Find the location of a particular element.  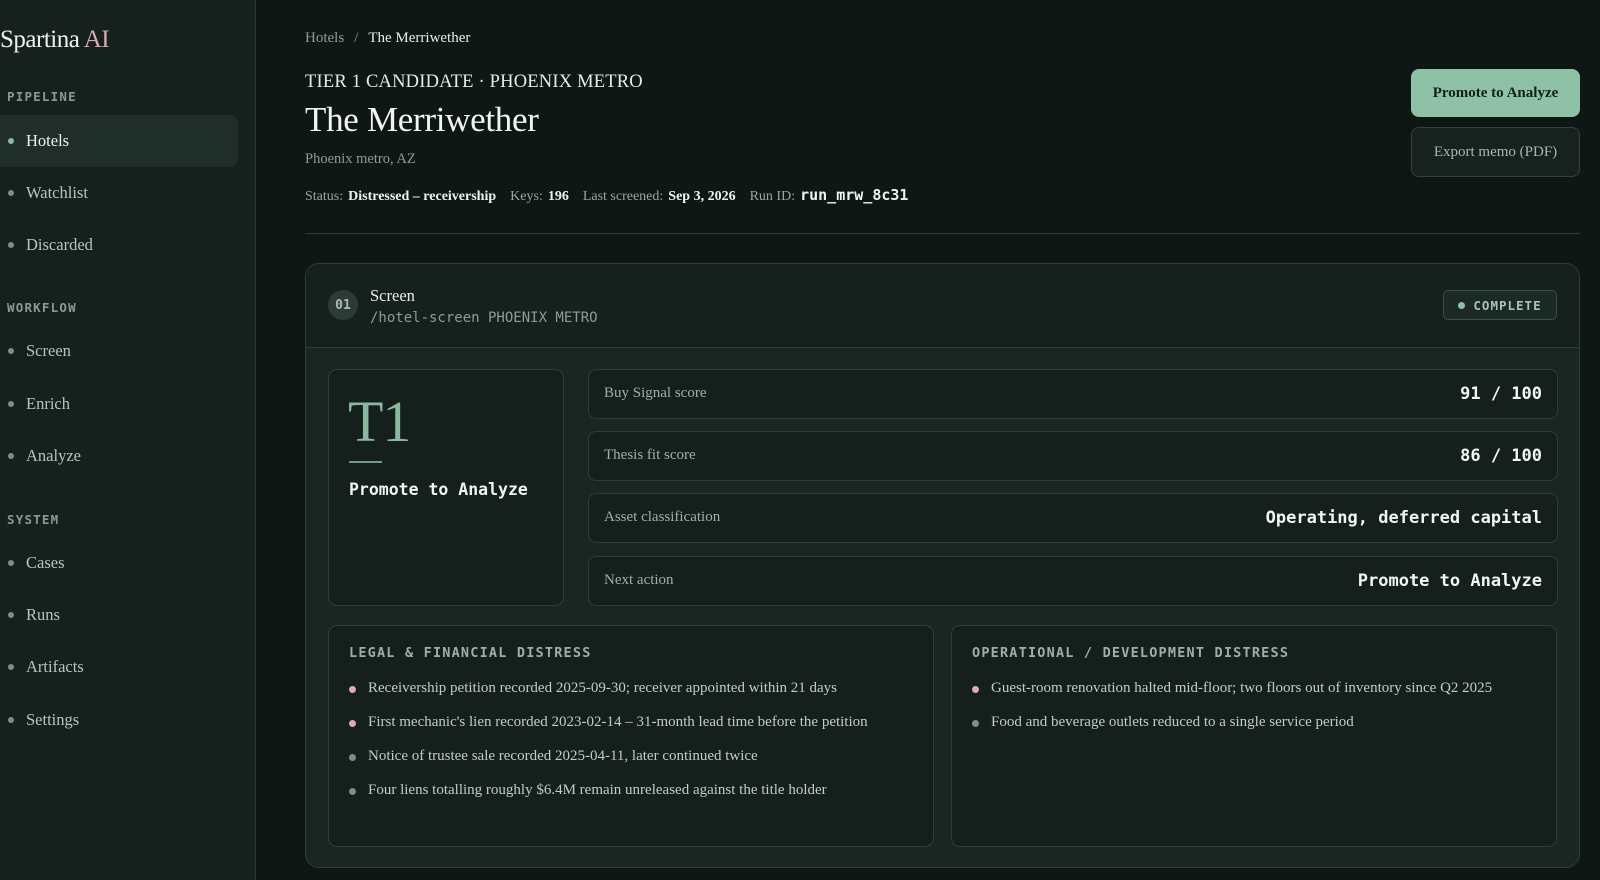

legal-distress-title: LEGAL & FINANCIAL DISTRESS is located at coordinates (470, 653).